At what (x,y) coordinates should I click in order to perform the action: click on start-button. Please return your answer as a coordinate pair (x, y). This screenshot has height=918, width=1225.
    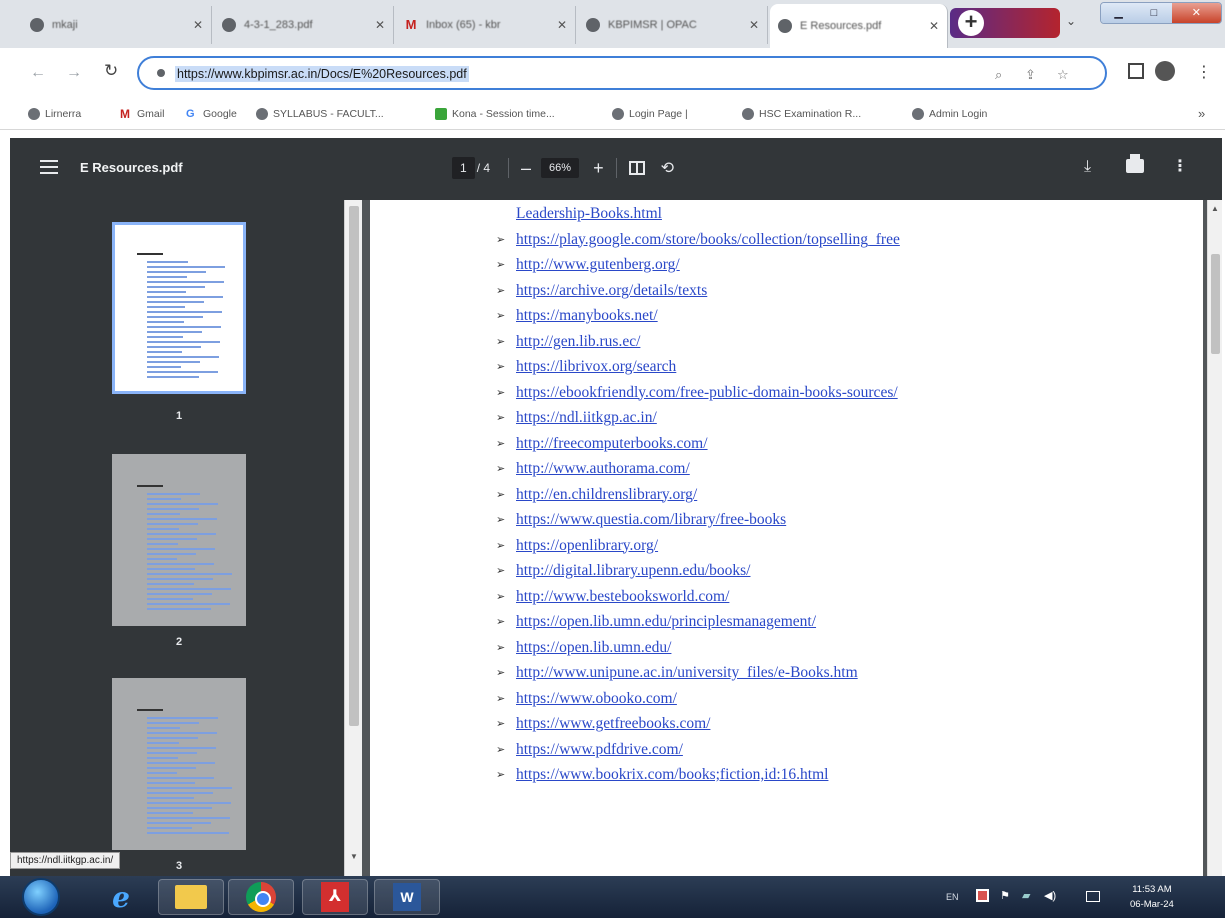
    Looking at the image, I should click on (41, 897).